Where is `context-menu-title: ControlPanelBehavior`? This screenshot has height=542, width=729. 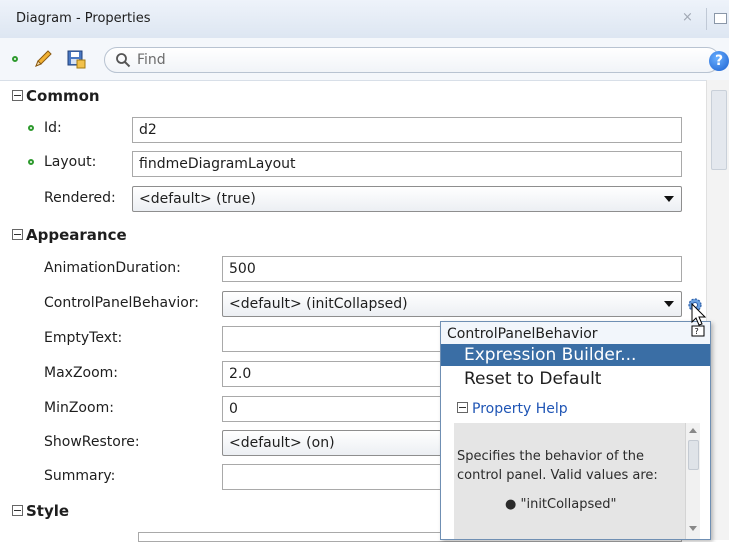
context-menu-title: ControlPanelBehavior is located at coordinates (575, 333).